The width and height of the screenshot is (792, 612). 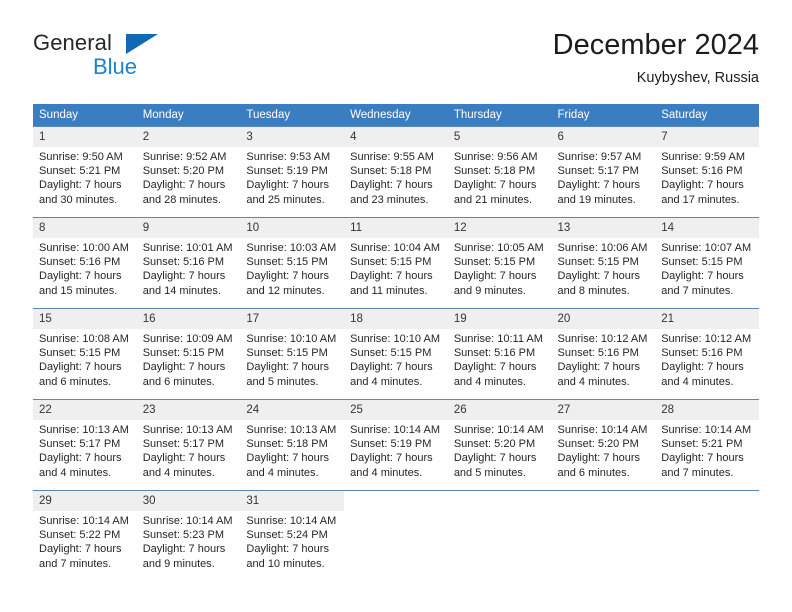 What do you see at coordinates (396, 395) in the screenshot?
I see `week-spacer-cell` at bounding box center [396, 395].